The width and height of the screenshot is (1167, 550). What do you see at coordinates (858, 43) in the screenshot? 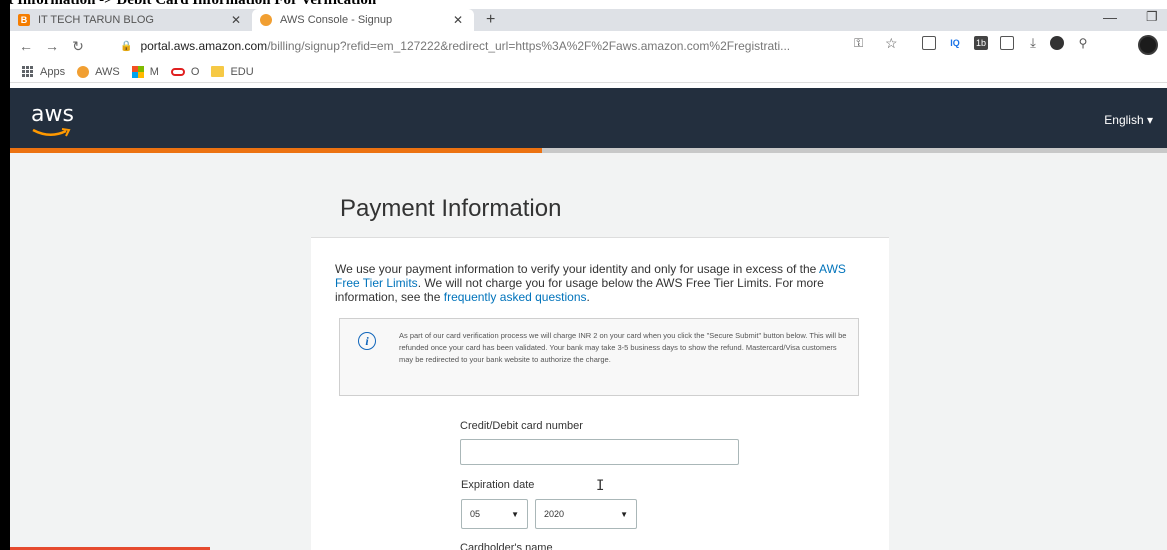
I see `key-icon: ⚿` at bounding box center [858, 43].